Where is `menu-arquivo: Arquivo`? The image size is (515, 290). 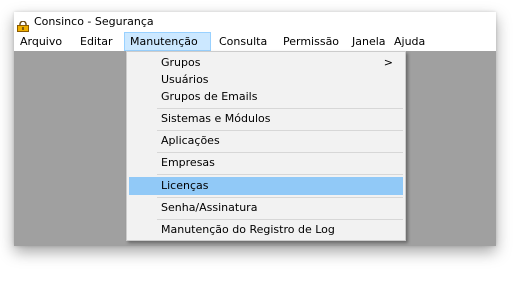
menu-arquivo: Arquivo is located at coordinates (41, 41).